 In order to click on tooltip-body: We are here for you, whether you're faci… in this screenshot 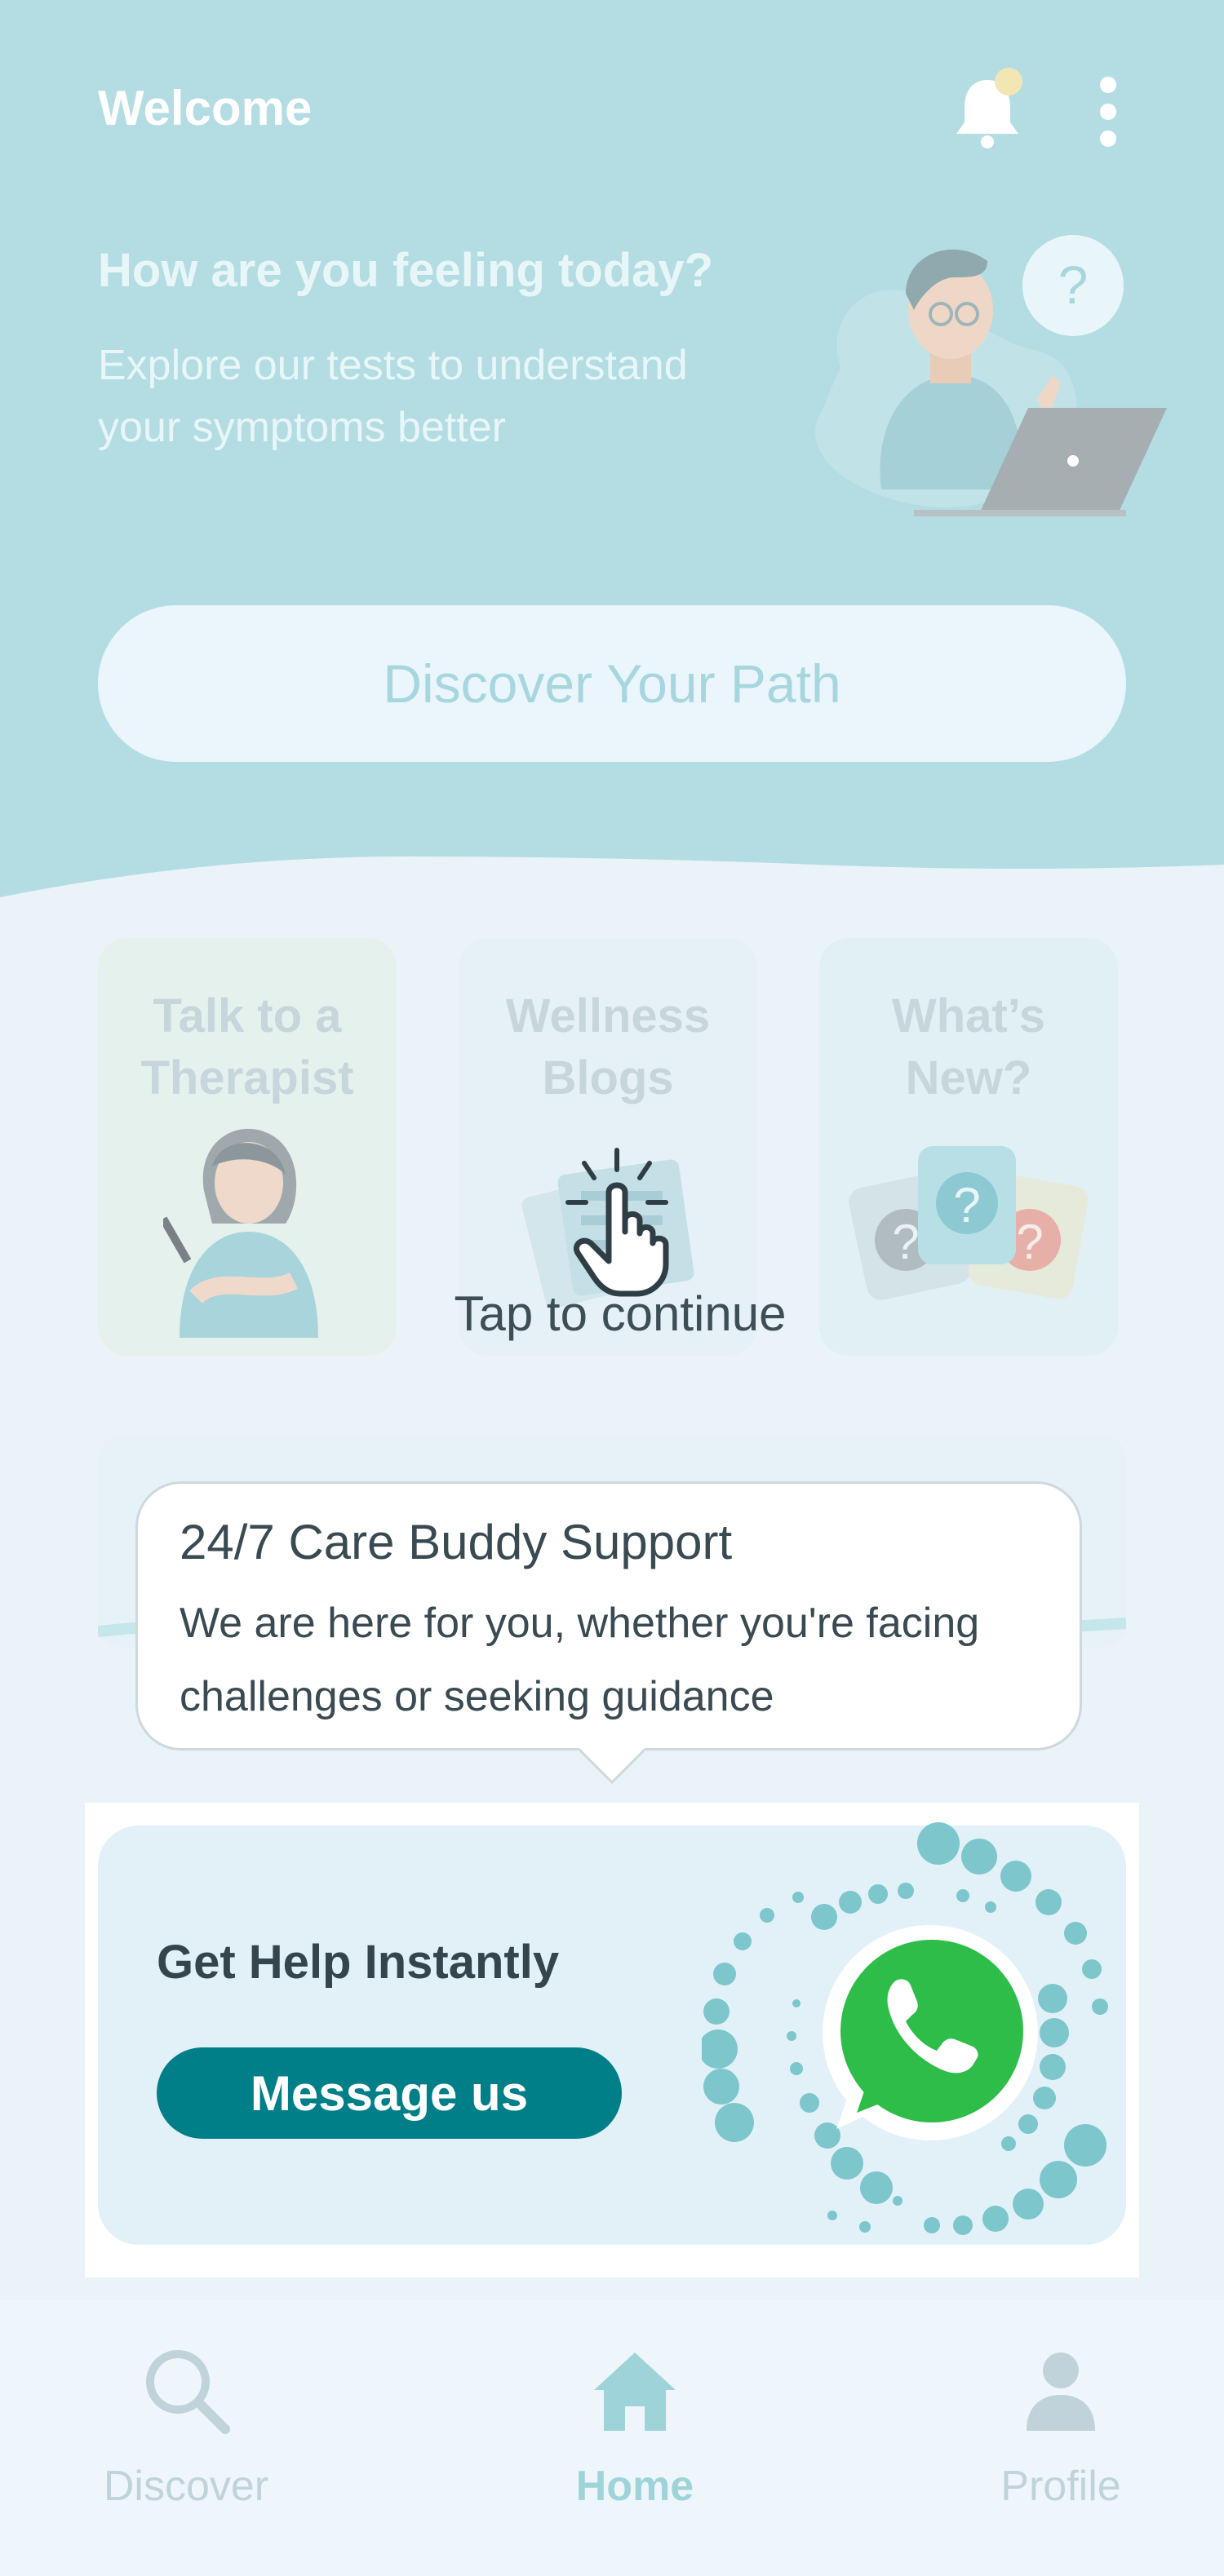, I will do `click(580, 1660)`.